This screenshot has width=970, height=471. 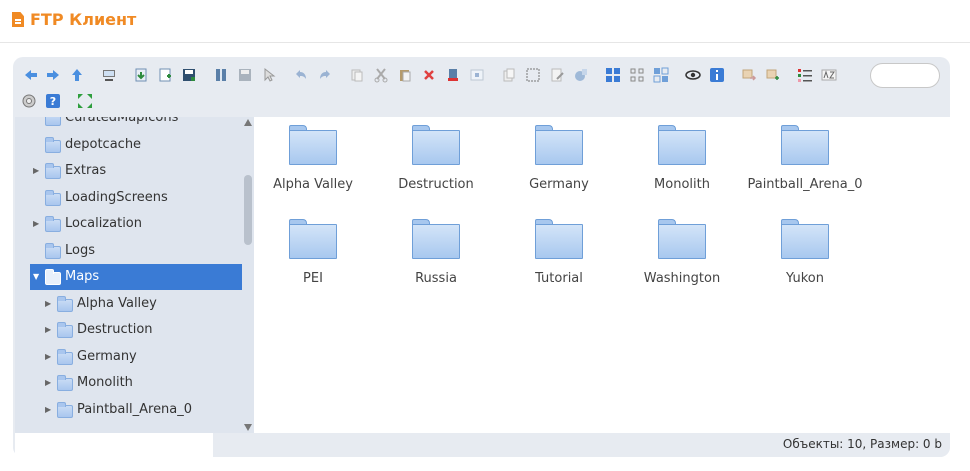 What do you see at coordinates (82, 276) in the screenshot?
I see `tree-item-label: Maps` at bounding box center [82, 276].